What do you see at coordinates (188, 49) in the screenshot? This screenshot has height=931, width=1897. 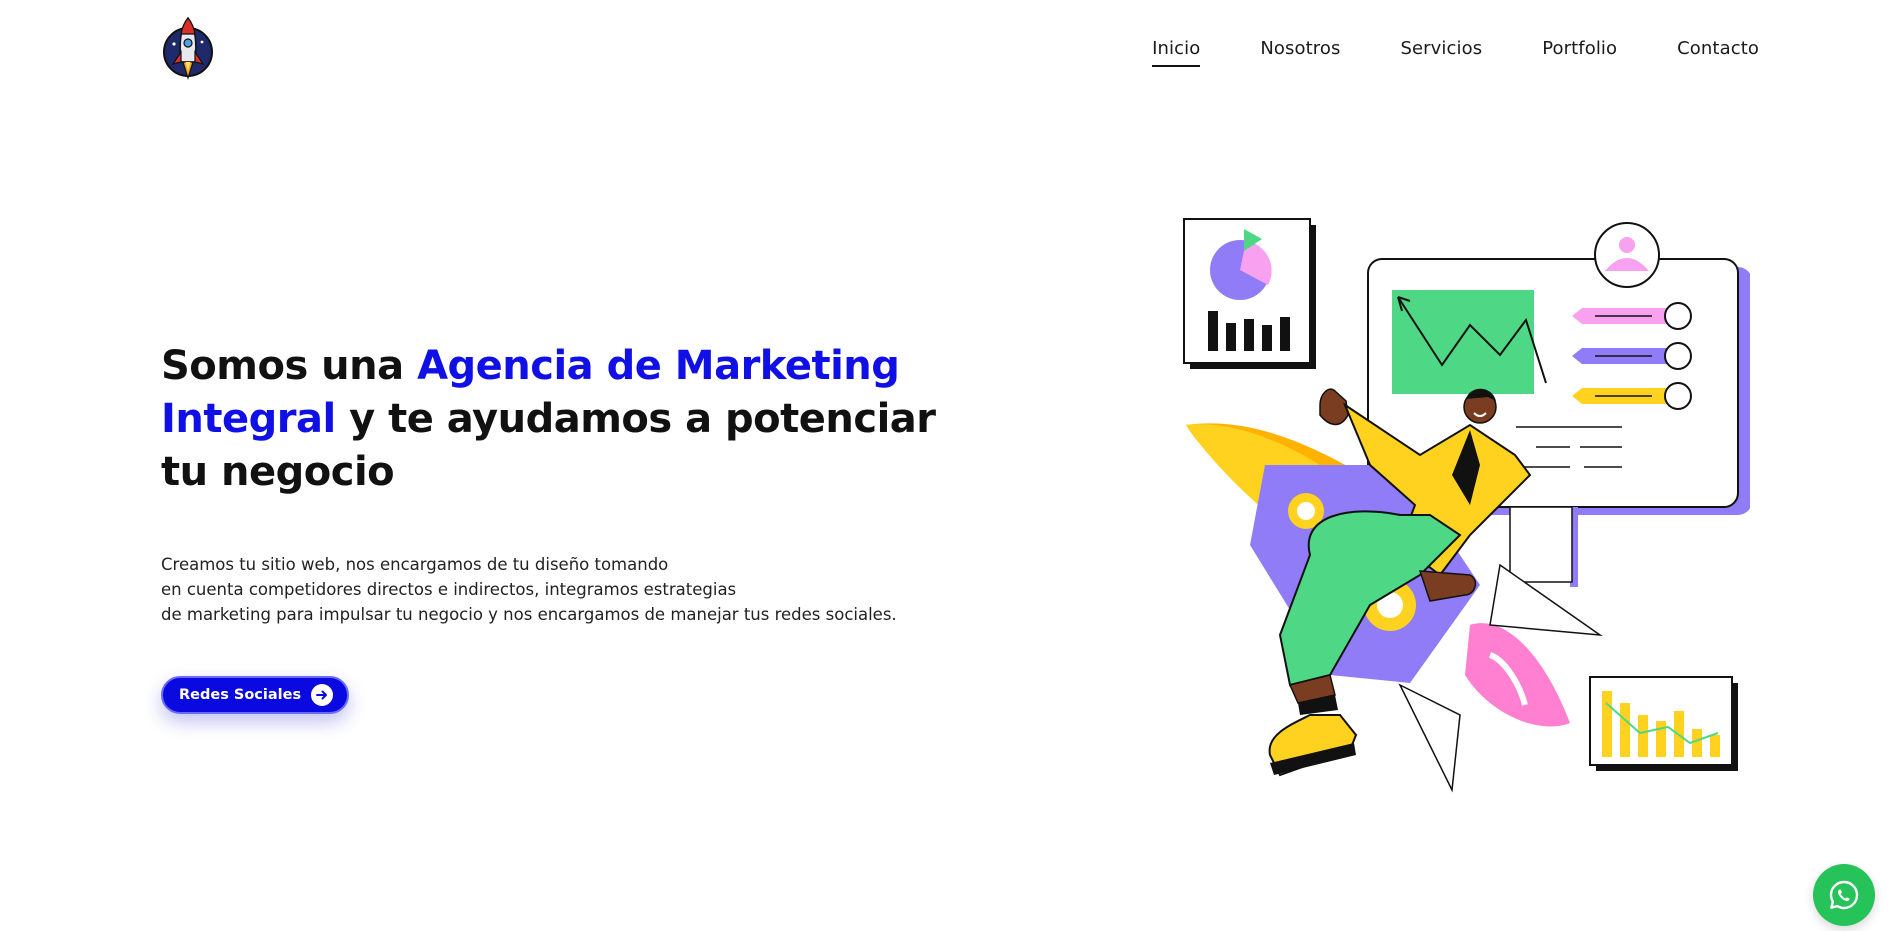 I see `rocket-logo-icon` at bounding box center [188, 49].